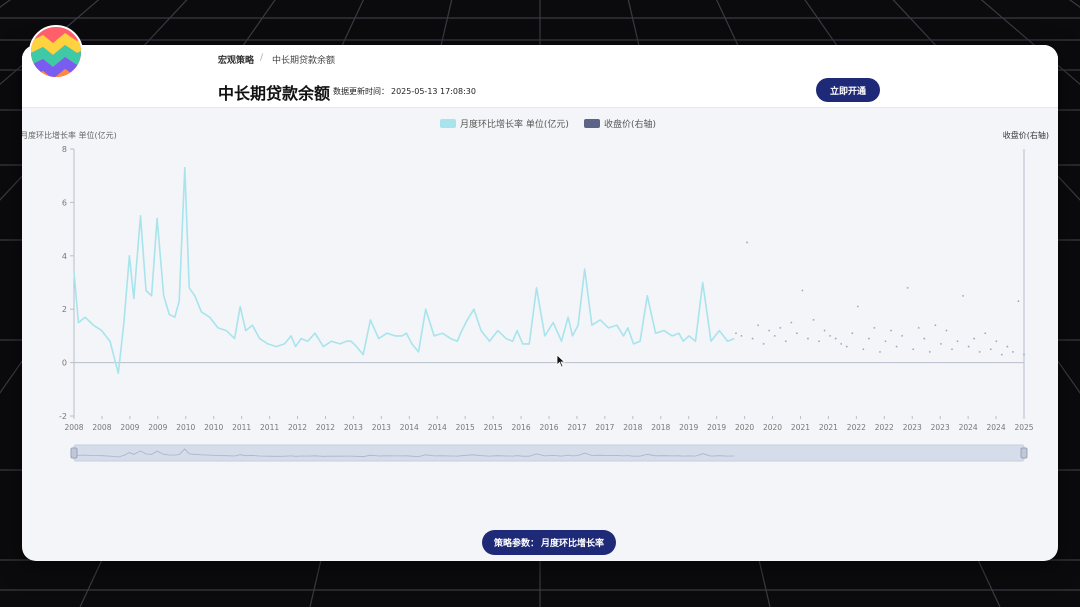 This screenshot has width=1080, height=607. What do you see at coordinates (912, 427) in the screenshot?
I see `x-tick-label: 2023` at bounding box center [912, 427].